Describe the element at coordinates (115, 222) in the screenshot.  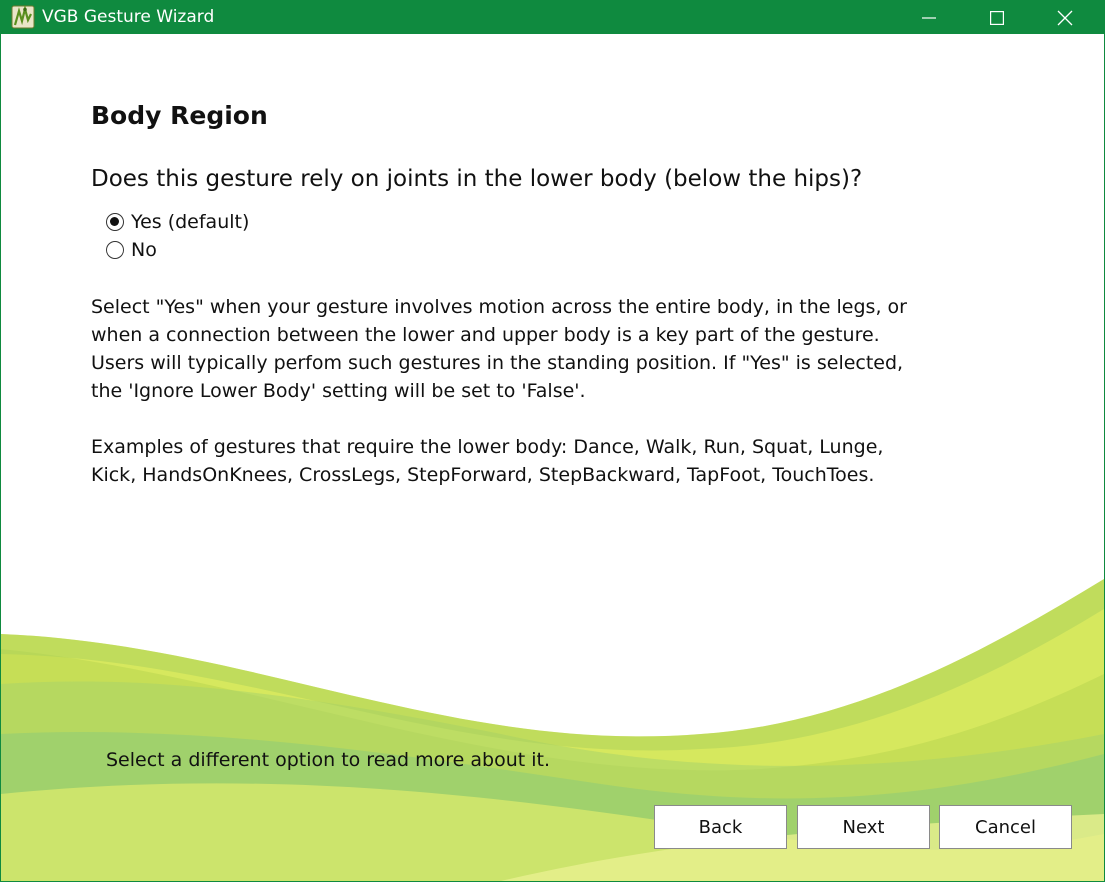
I see `radio-yes-indicator` at that location.